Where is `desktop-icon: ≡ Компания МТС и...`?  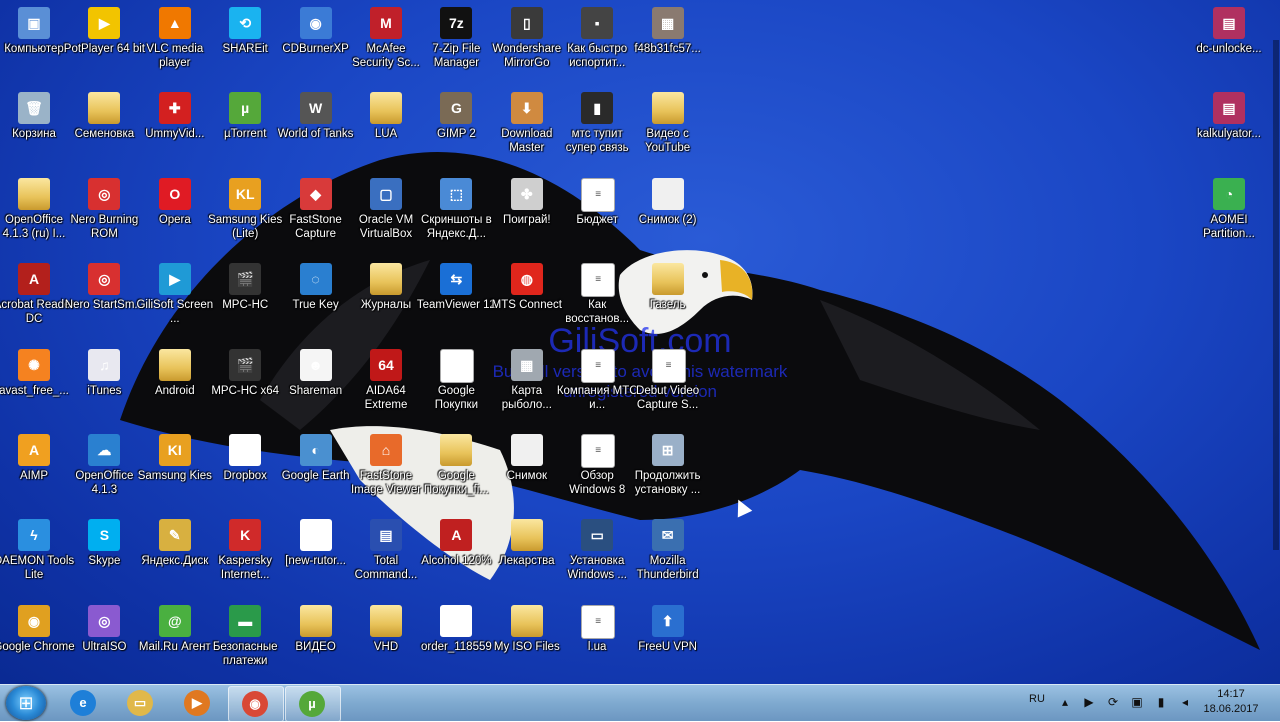
desktop-icon: ≡ Компания МТС и... is located at coordinates (597, 386).